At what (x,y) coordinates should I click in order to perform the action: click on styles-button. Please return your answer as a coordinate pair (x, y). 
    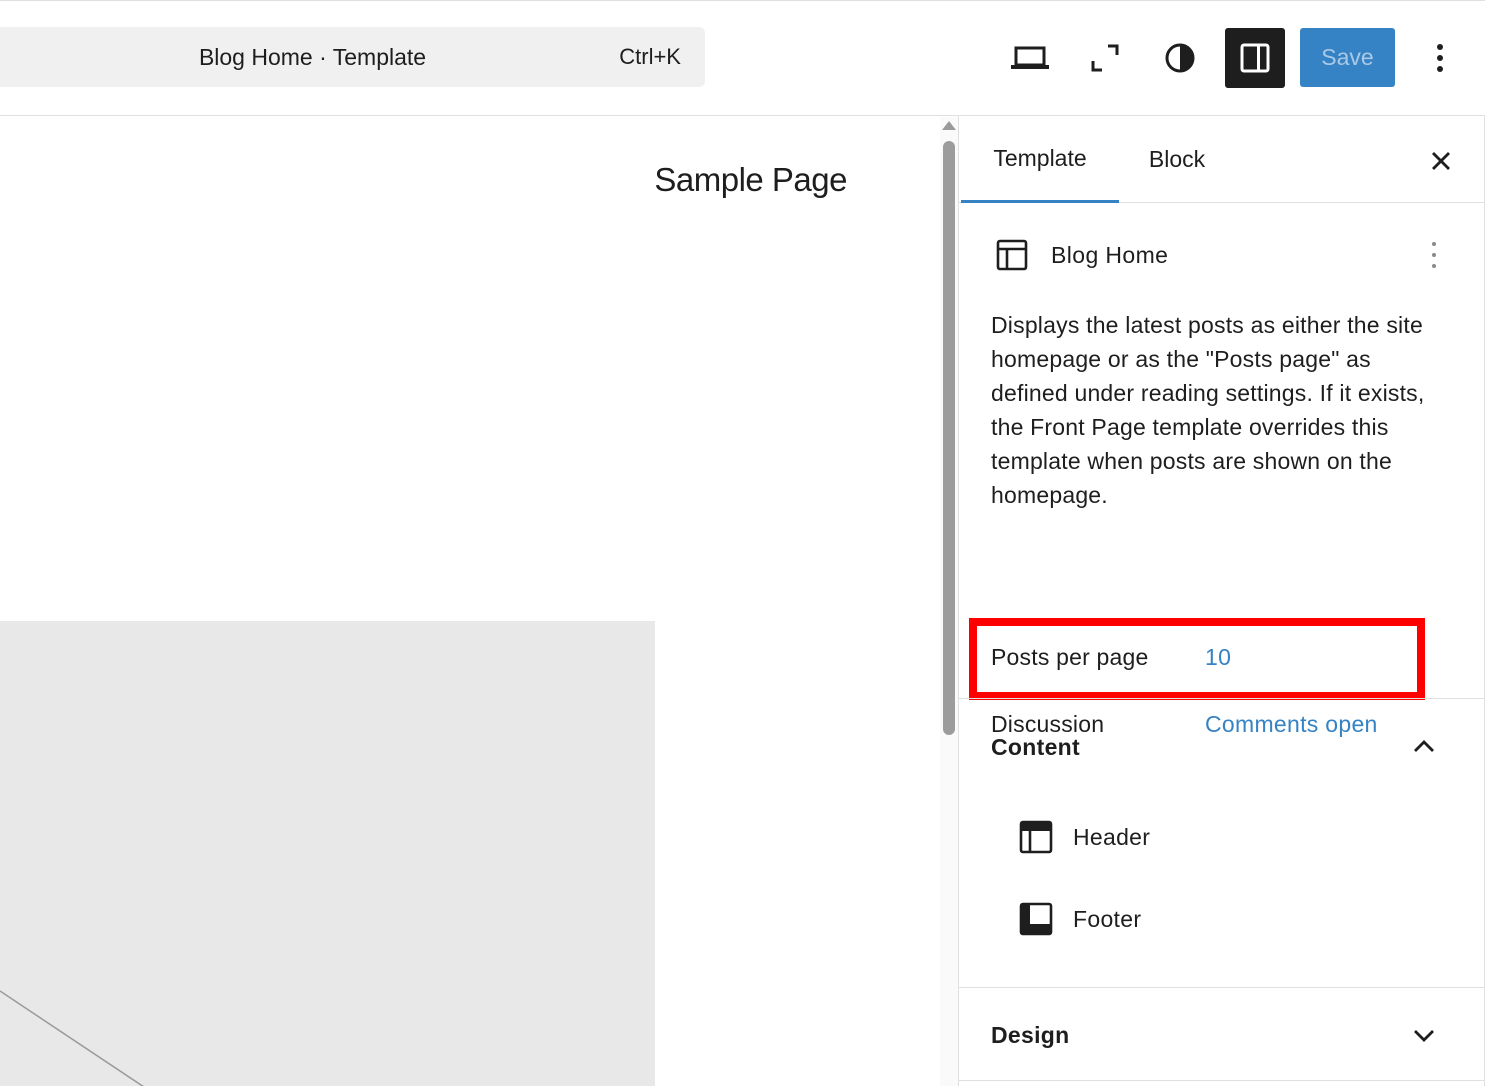
    Looking at the image, I should click on (1180, 58).